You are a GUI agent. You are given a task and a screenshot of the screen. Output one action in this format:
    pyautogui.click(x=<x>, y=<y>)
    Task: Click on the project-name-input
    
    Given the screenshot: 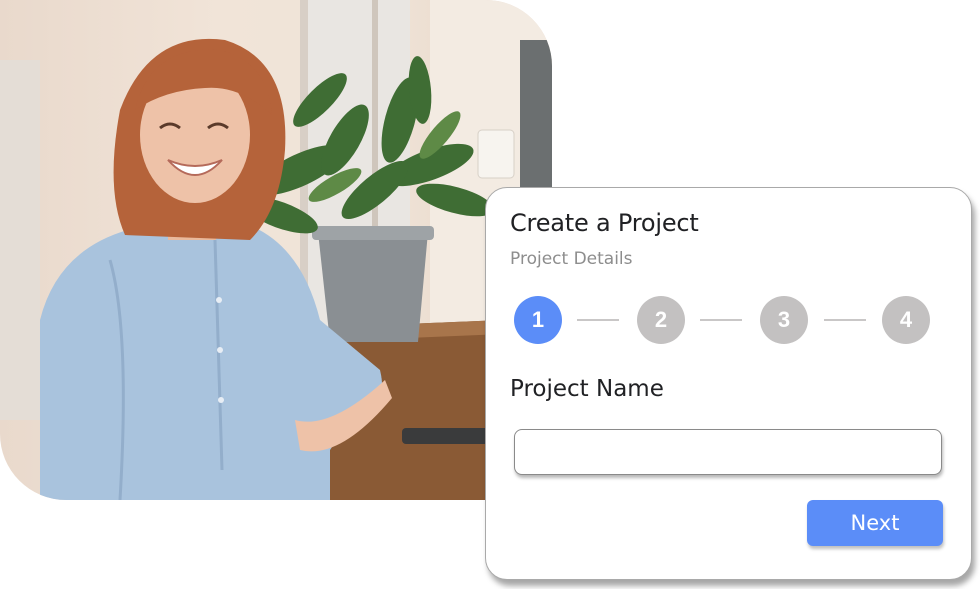 What is the action you would take?
    pyautogui.click(x=728, y=452)
    